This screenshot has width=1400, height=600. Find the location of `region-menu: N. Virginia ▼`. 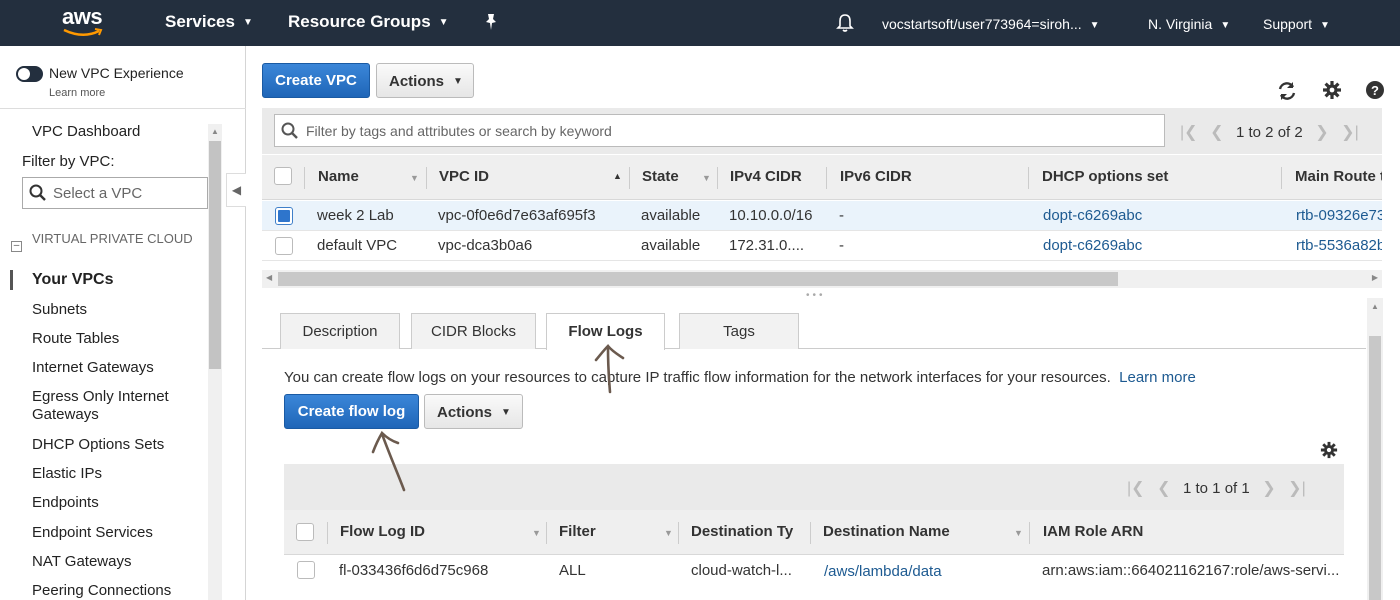

region-menu: N. Virginia ▼ is located at coordinates (1189, 24).